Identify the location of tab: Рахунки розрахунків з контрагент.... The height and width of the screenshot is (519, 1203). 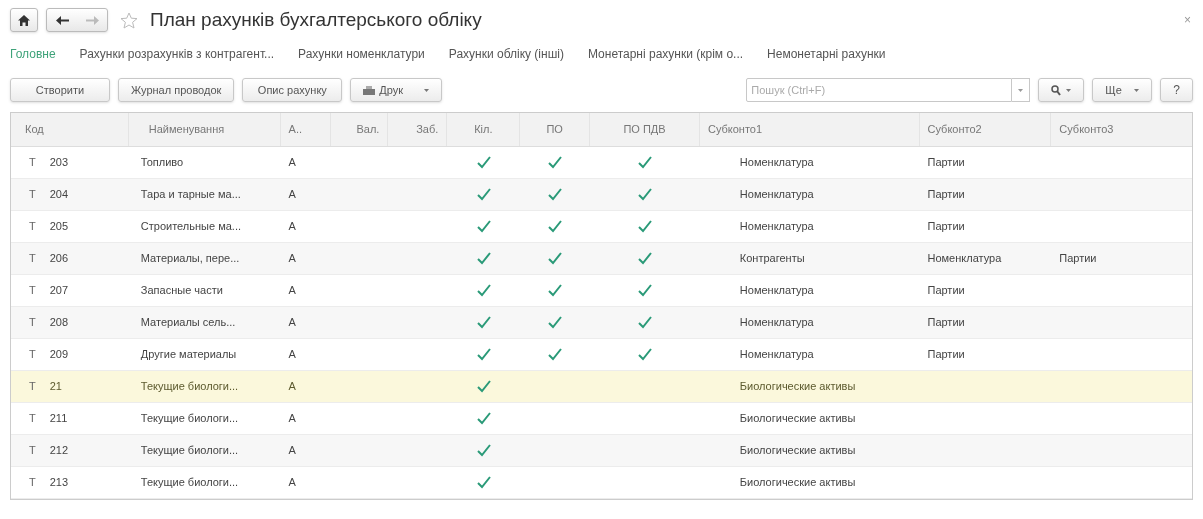
(177, 54).